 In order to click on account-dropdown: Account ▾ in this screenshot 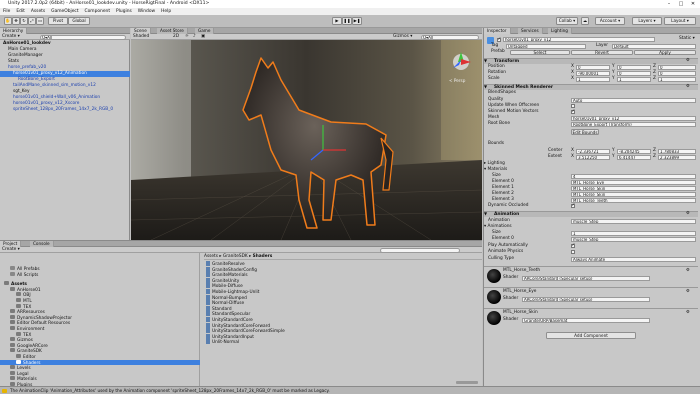, I will do `click(610, 21)`.